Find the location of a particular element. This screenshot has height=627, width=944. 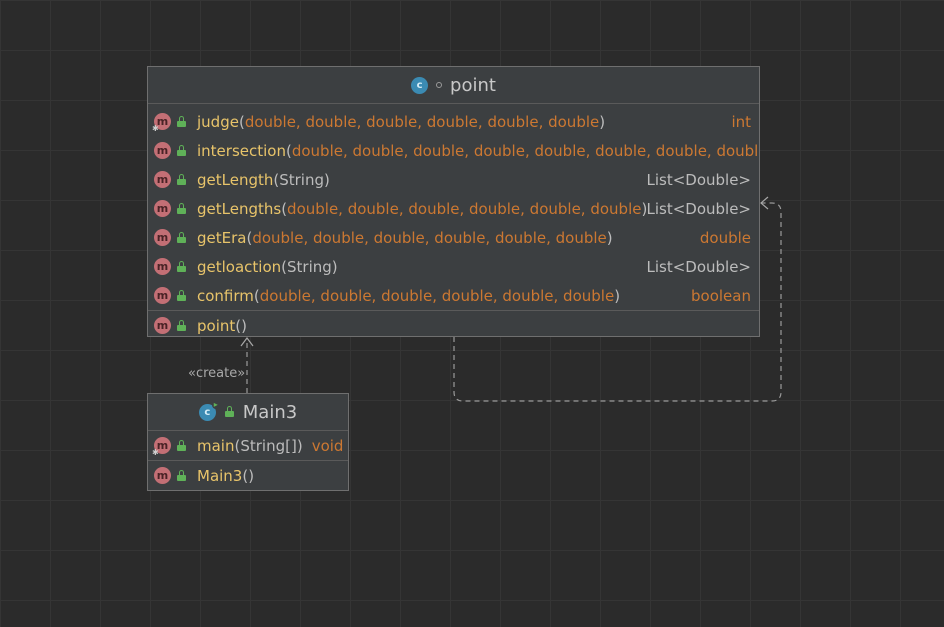

methods-section: m ✱ main(String[]) void is located at coordinates (248, 446).